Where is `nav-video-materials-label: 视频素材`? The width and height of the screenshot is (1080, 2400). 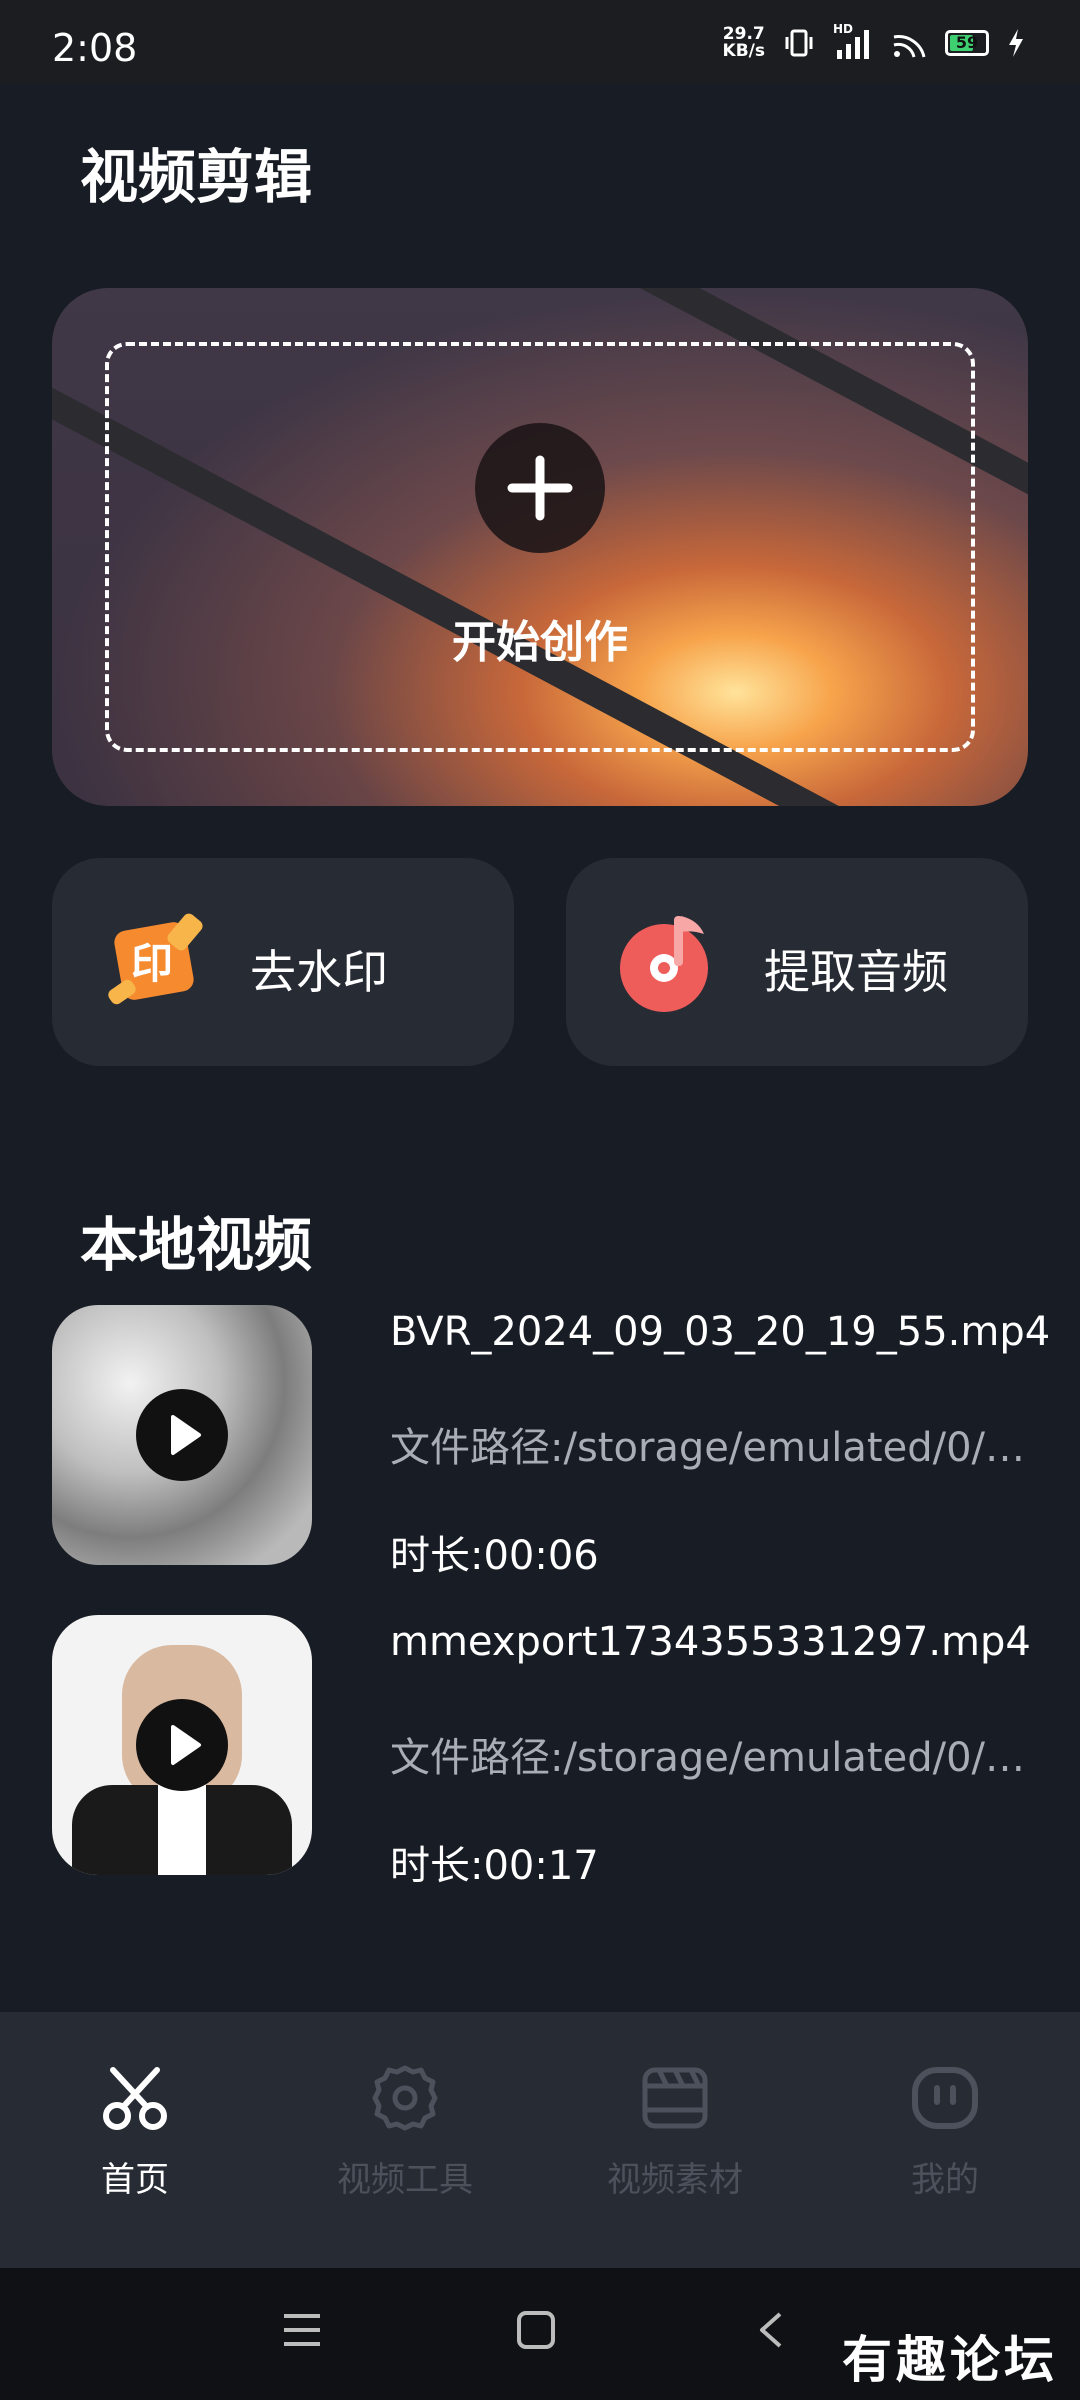 nav-video-materials-label: 视频素材 is located at coordinates (675, 2180).